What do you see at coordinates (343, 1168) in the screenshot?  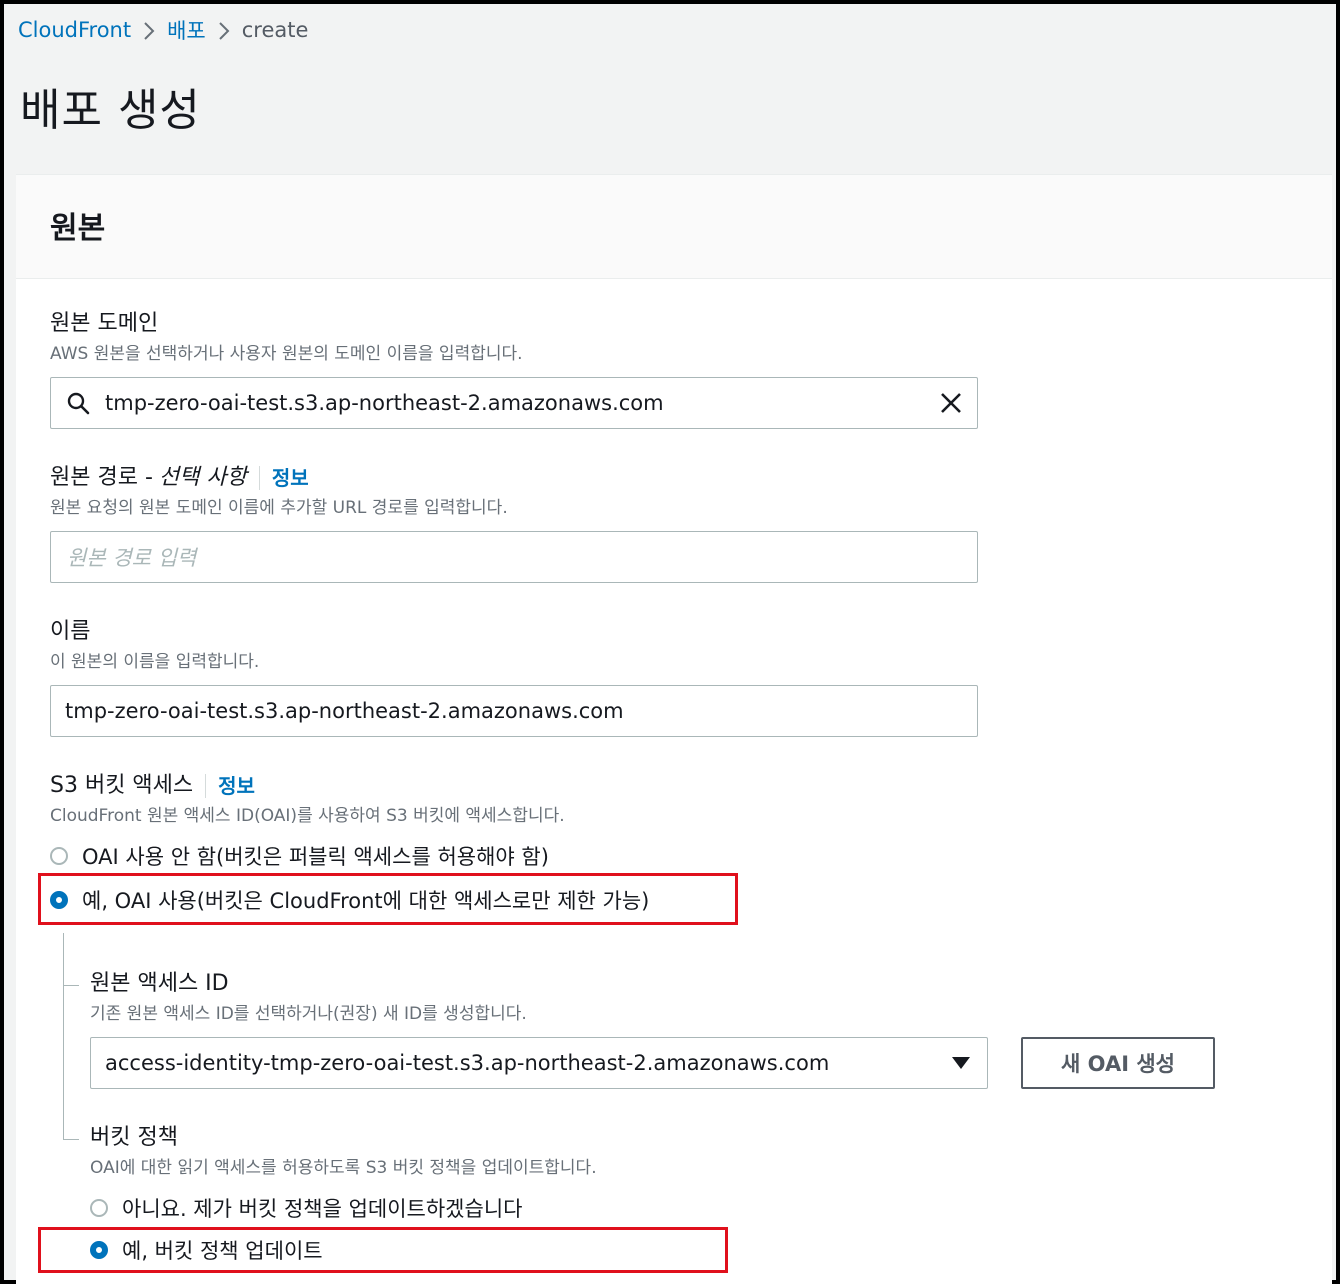 I see `bucket-policy-description: OAI에 대한 읽기 액세스를 허용하도록 S3 버킷 정책을 업데이트합니다.` at bounding box center [343, 1168].